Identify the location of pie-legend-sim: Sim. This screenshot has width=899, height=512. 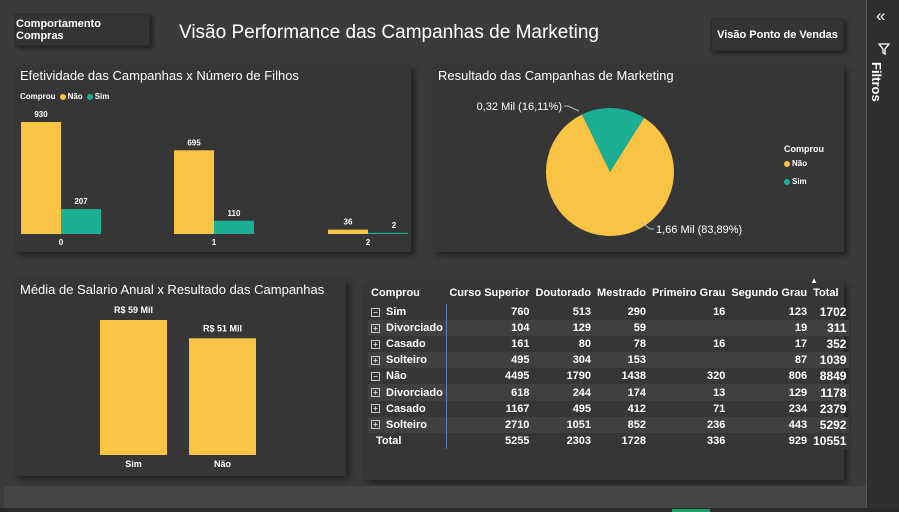
(794, 181).